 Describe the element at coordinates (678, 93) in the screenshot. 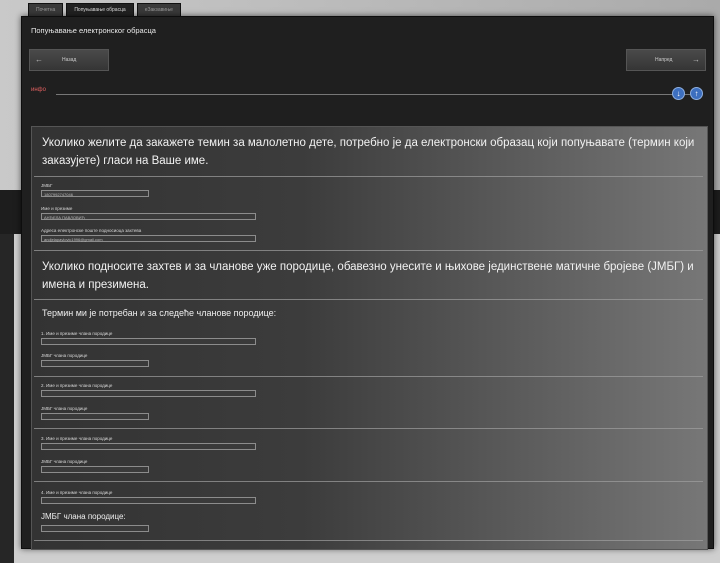

I see `scroll-down-icon: ↓` at that location.